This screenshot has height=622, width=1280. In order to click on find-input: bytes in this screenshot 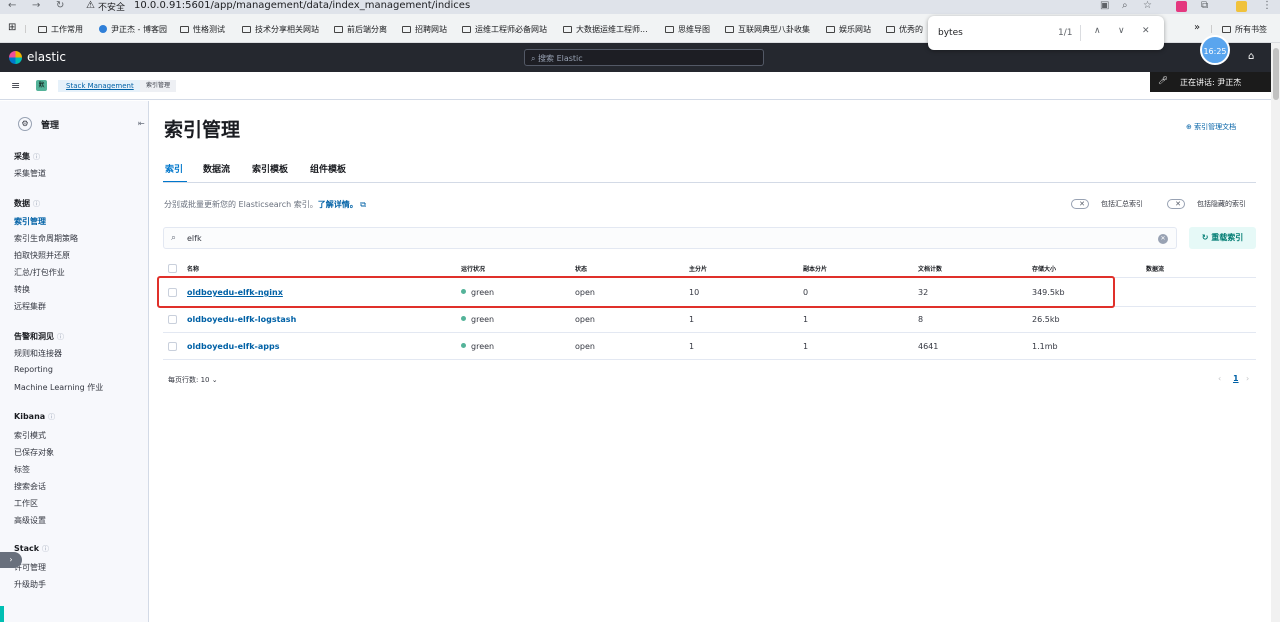, I will do `click(950, 33)`.